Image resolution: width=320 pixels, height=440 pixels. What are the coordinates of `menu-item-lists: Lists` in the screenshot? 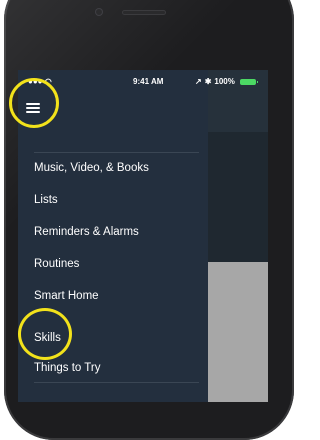 It's located at (46, 200).